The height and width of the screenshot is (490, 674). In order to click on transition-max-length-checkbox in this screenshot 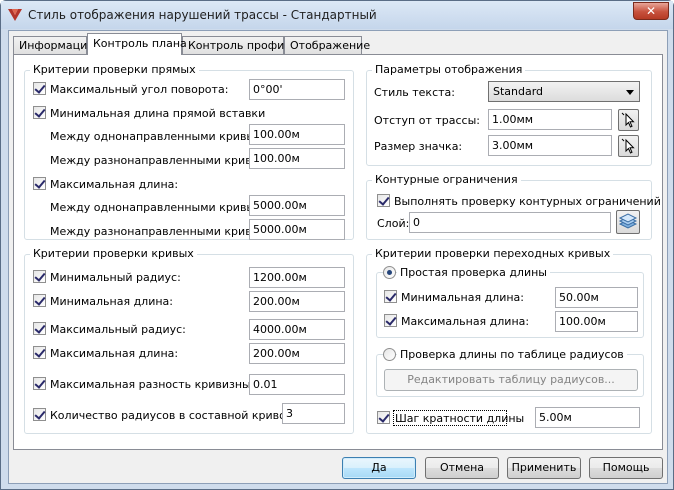, I will do `click(390, 320)`.